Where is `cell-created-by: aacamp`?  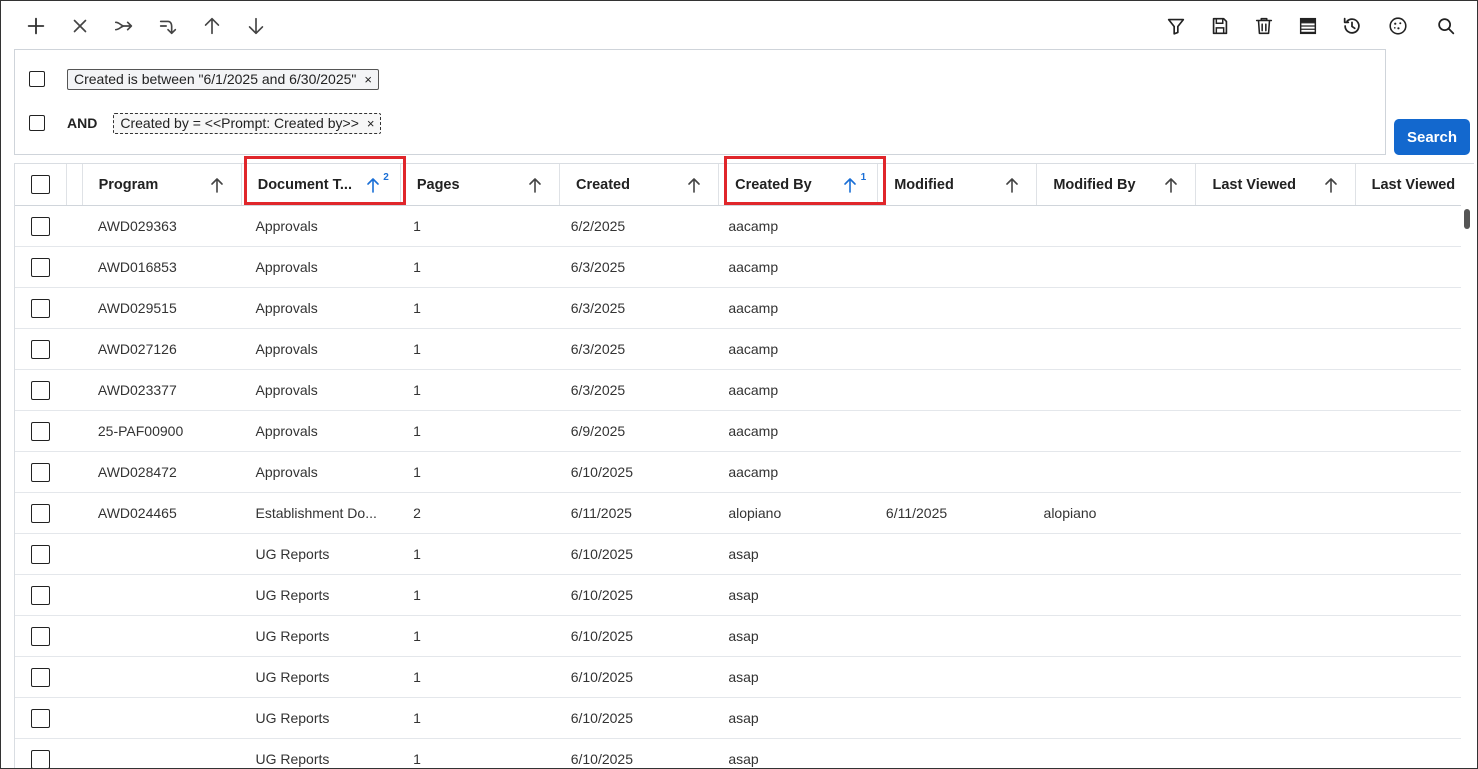
cell-created-by: aacamp is located at coordinates (753, 349).